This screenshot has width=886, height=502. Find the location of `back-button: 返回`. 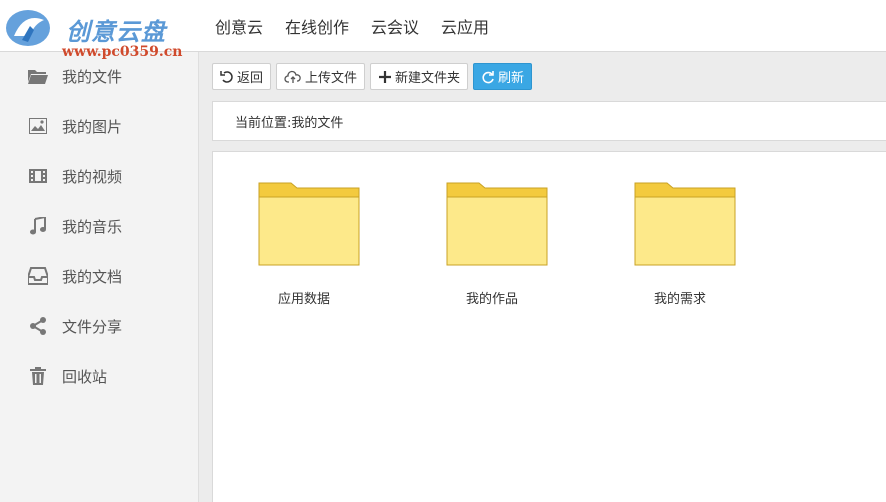

back-button: 返回 is located at coordinates (242, 76).